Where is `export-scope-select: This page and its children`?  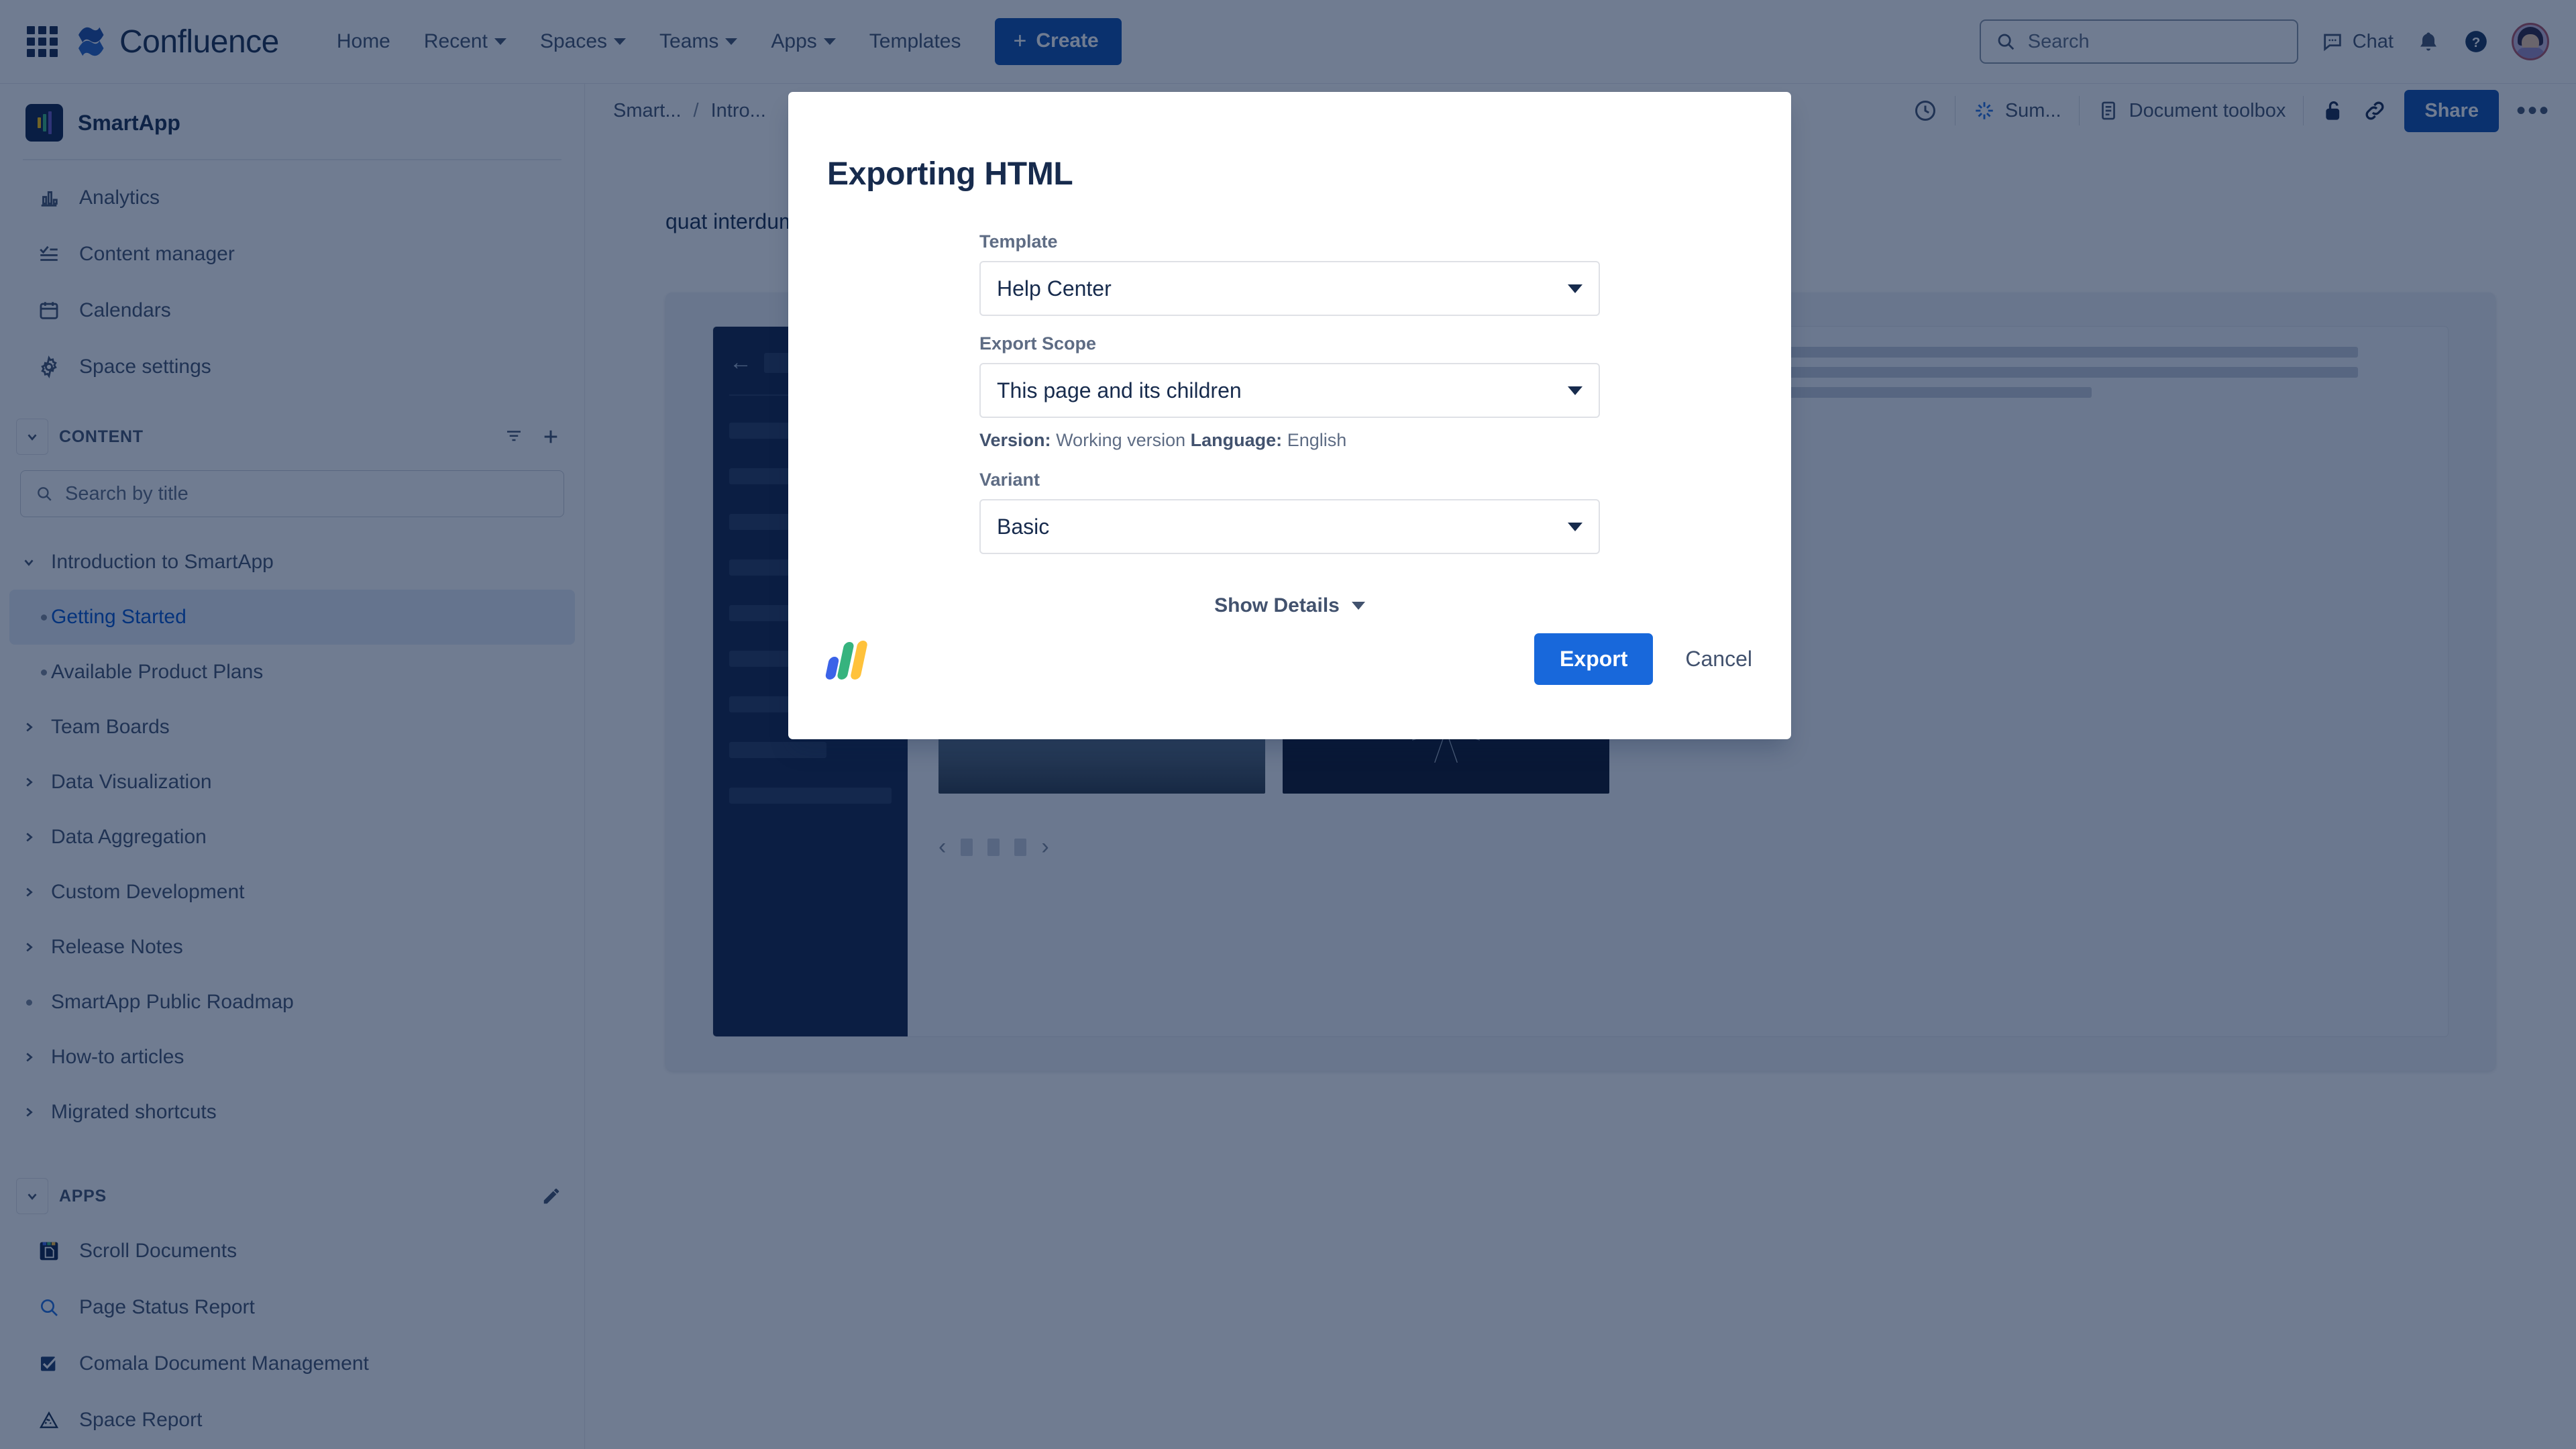
export-scope-select: This page and its children is located at coordinates (1289, 390).